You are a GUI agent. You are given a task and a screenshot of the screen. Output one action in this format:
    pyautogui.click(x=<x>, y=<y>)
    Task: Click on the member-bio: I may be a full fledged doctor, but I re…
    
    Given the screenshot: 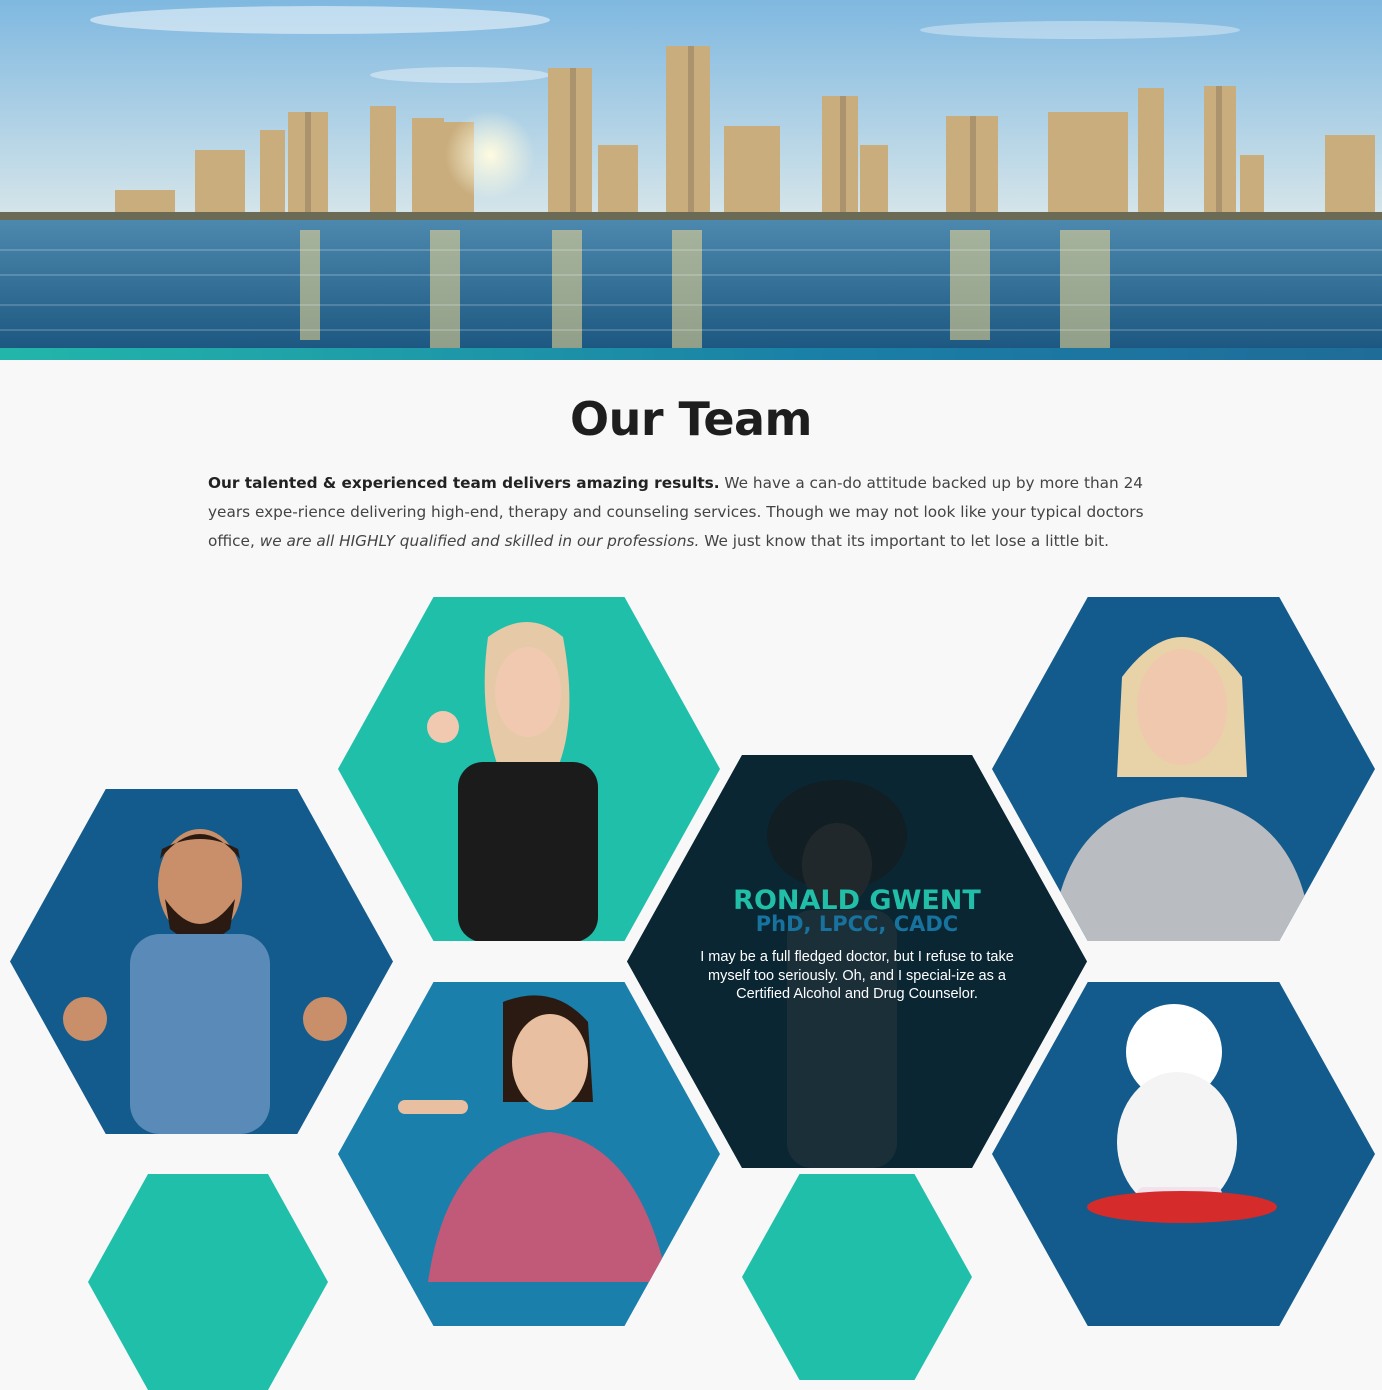 What is the action you would take?
    pyautogui.click(x=857, y=975)
    